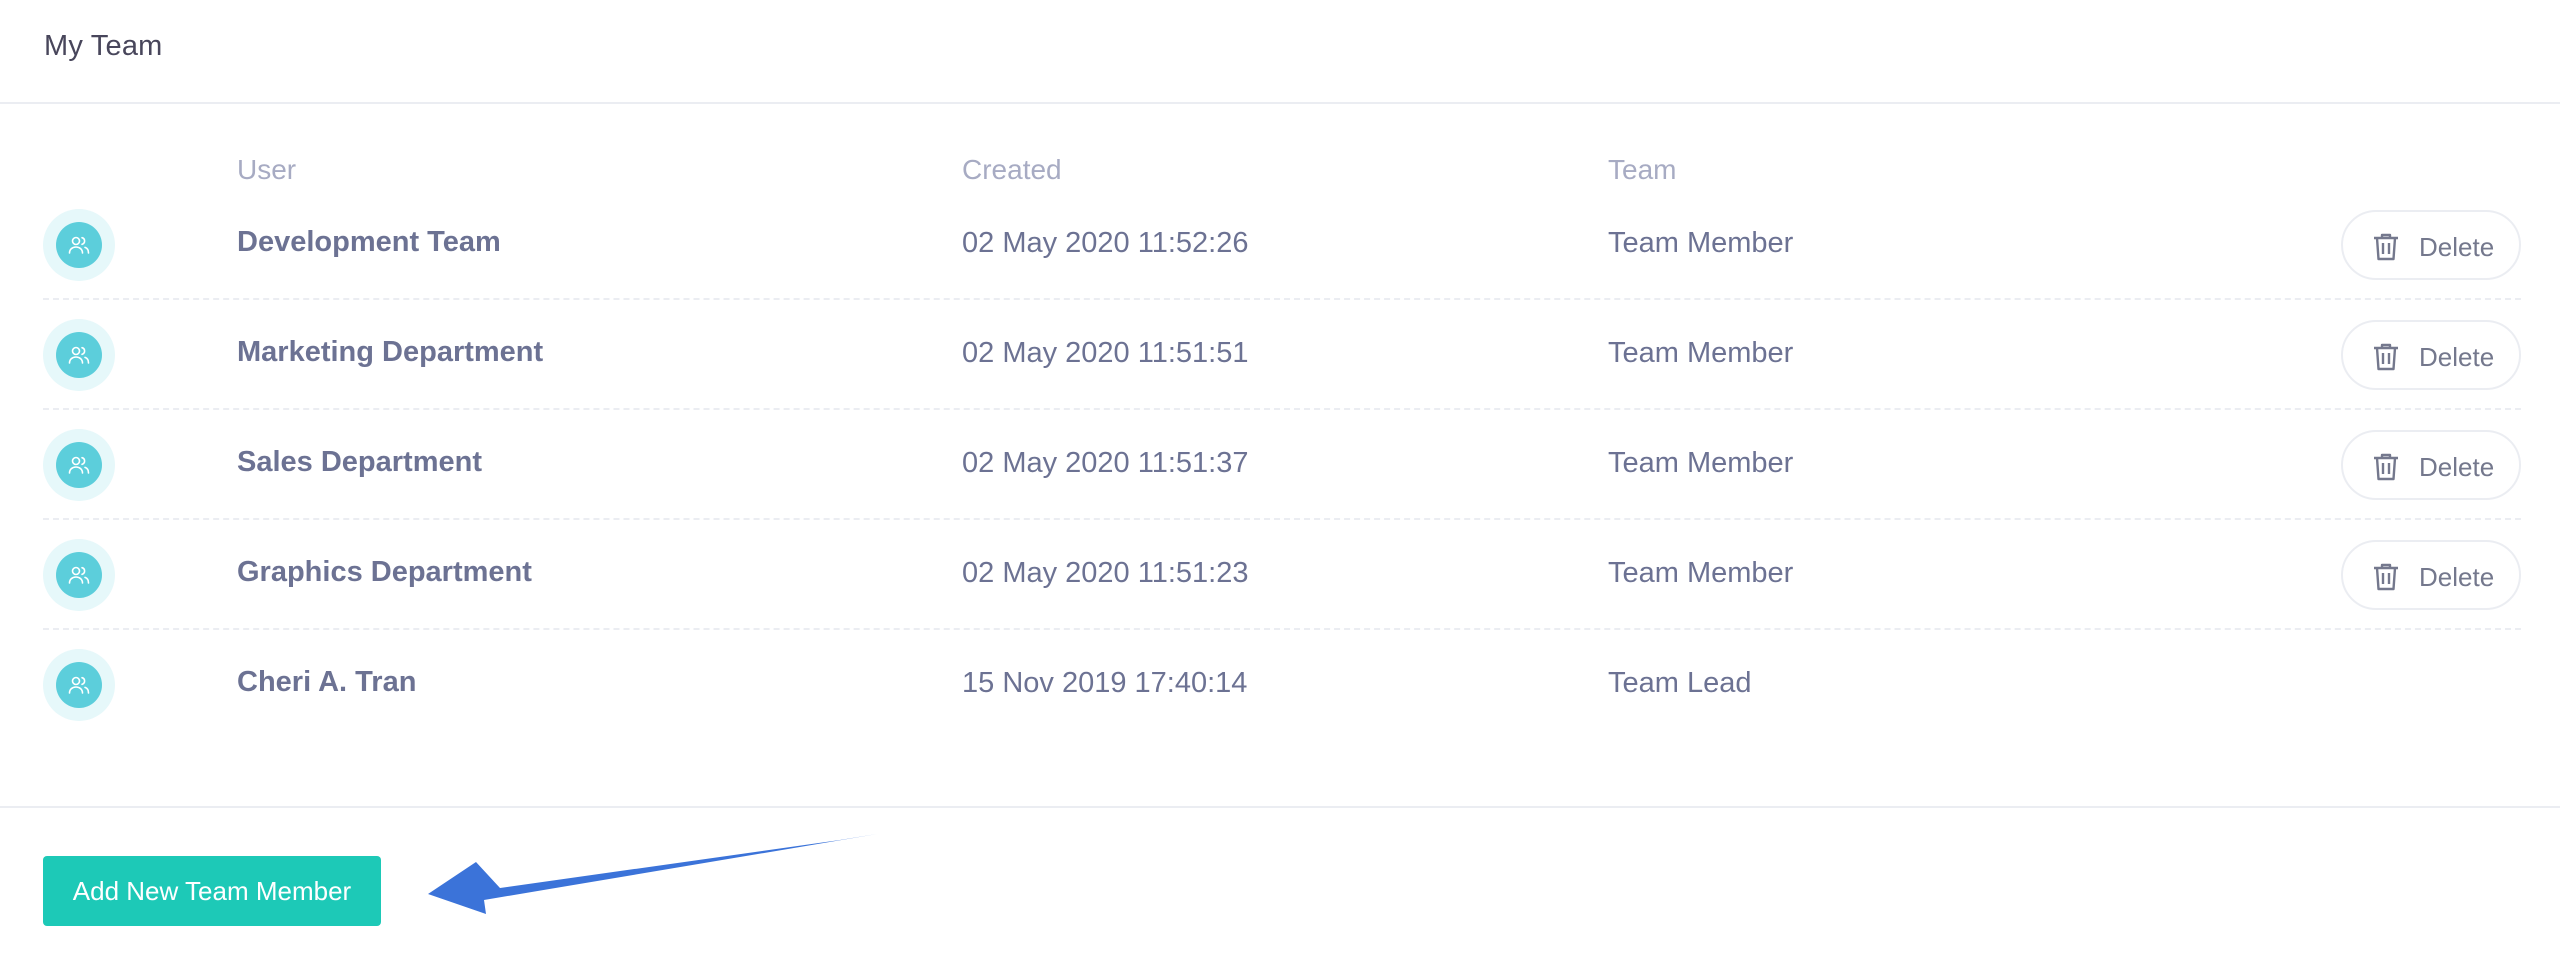  Describe the element at coordinates (1105, 463) in the screenshot. I see `created-date: 02 May 2020 11:51:37` at that location.